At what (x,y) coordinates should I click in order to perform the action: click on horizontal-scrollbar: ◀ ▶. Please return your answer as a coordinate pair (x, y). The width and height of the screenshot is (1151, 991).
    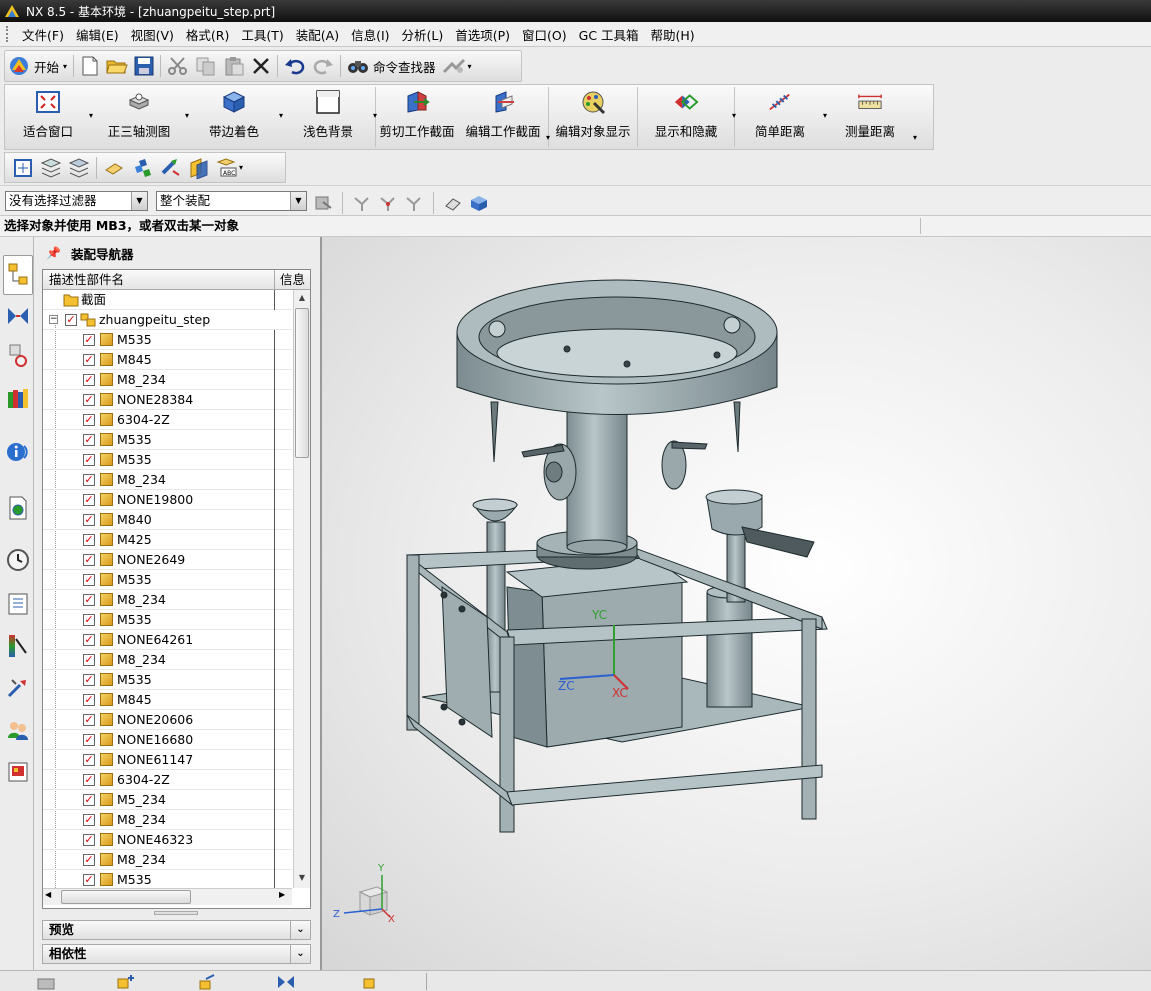
    Looking at the image, I should click on (167, 896).